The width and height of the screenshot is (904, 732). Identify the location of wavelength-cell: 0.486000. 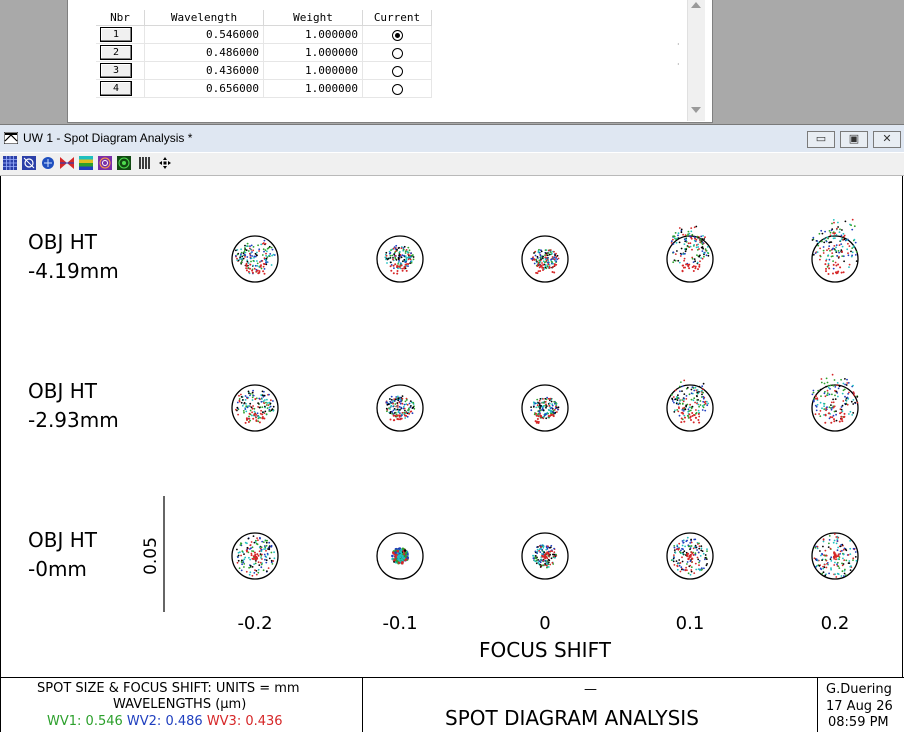
(204, 52).